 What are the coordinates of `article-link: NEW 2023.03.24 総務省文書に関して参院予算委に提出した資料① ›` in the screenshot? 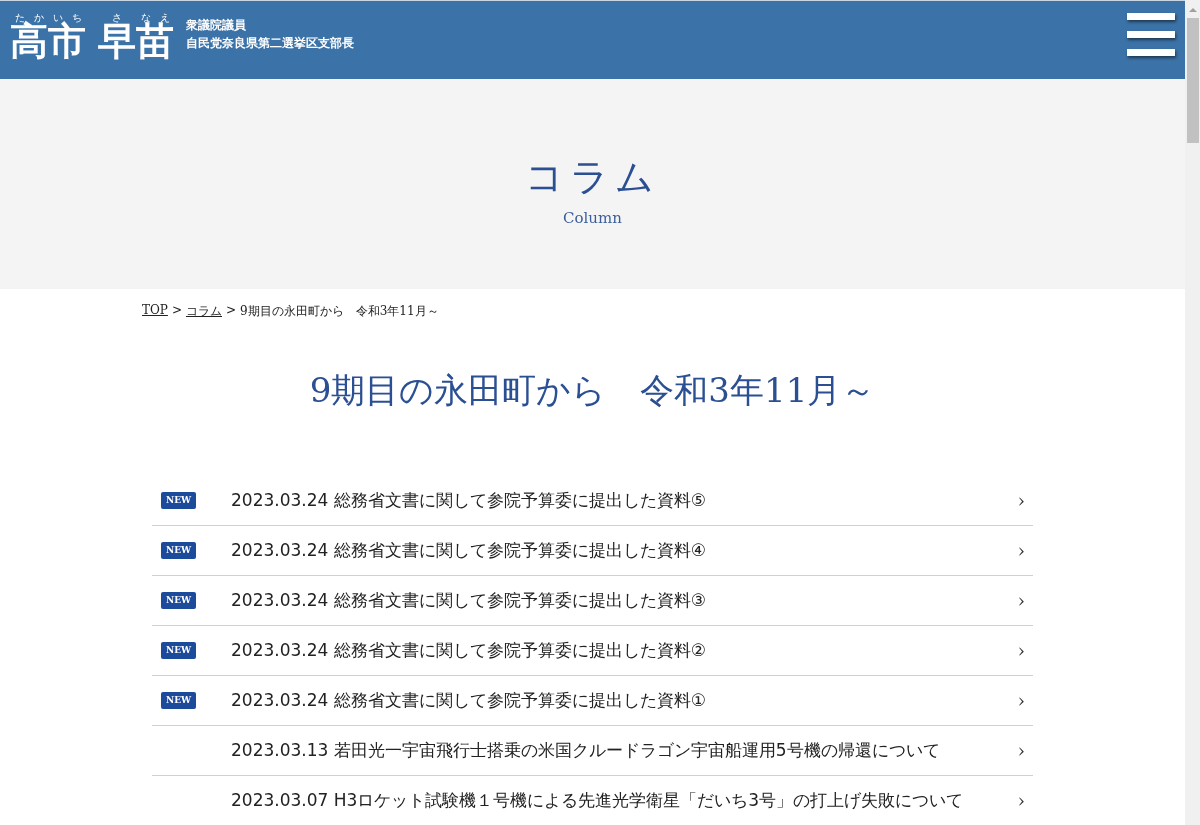 It's located at (592, 701).